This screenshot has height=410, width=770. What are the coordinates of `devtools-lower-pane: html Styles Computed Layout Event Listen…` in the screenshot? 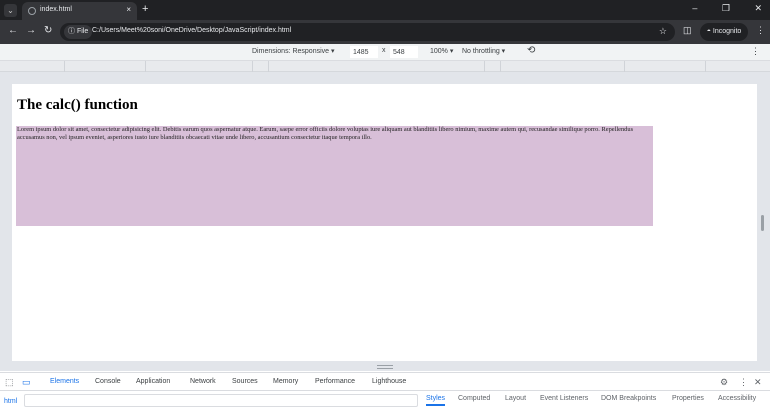 It's located at (385, 400).